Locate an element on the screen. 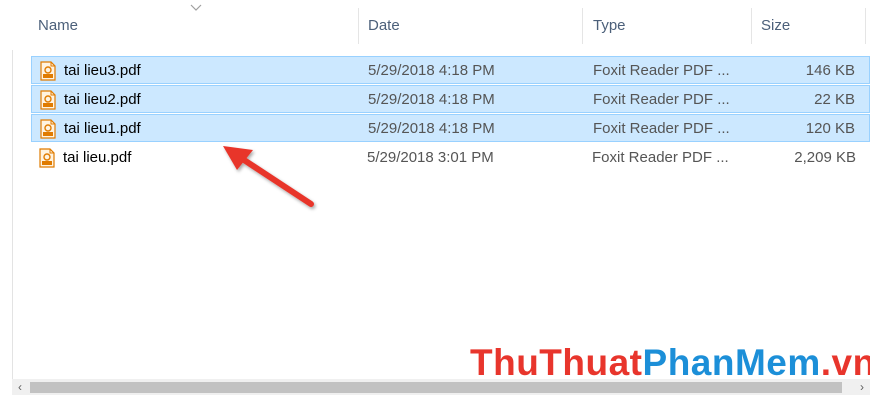 The height and width of the screenshot is (395, 870). watermark-part: ThuThuat is located at coordinates (556, 362).